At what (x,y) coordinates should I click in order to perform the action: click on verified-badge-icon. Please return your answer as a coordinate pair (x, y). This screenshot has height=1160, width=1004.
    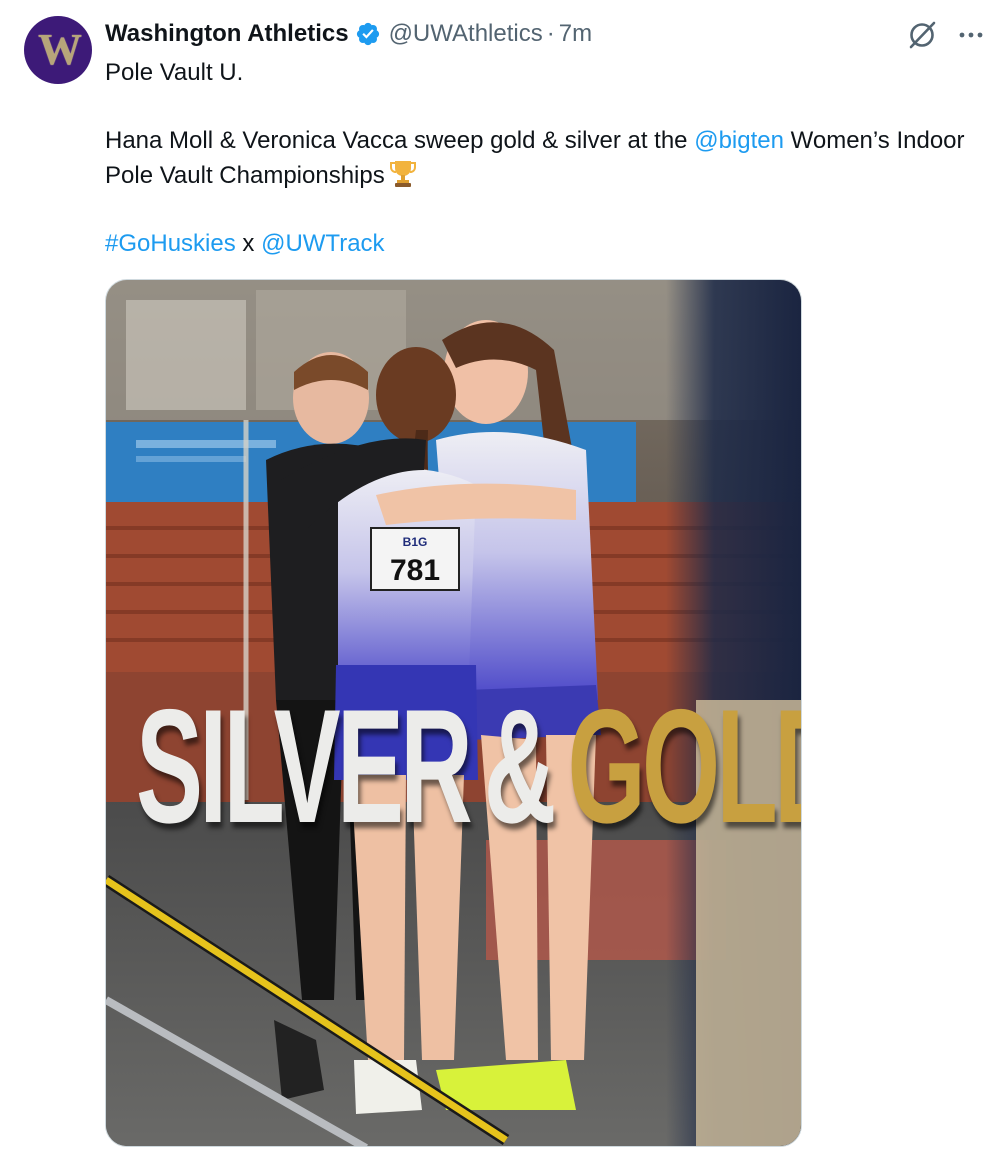
    Looking at the image, I should click on (368, 34).